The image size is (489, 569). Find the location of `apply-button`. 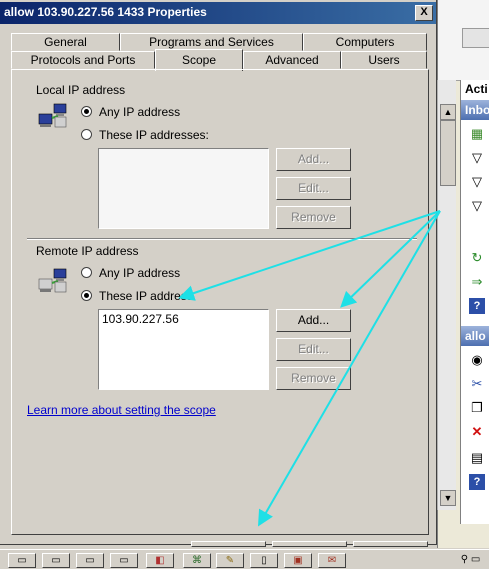

apply-button is located at coordinates (390, 544).